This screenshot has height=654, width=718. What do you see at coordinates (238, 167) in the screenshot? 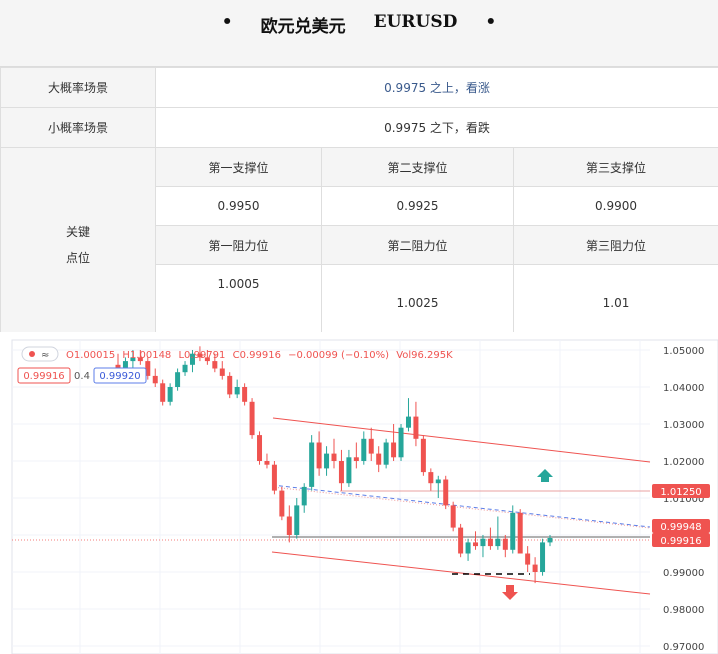
I see `support-header-1: 第一支撑位` at bounding box center [238, 167].